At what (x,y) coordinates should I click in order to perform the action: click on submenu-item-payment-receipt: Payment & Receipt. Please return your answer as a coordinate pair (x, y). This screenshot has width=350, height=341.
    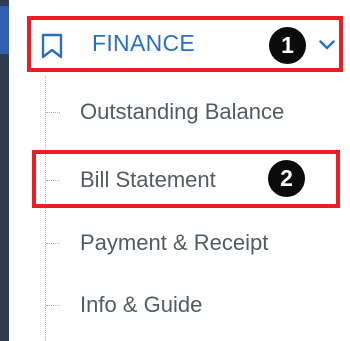
    Looking at the image, I should click on (157, 243).